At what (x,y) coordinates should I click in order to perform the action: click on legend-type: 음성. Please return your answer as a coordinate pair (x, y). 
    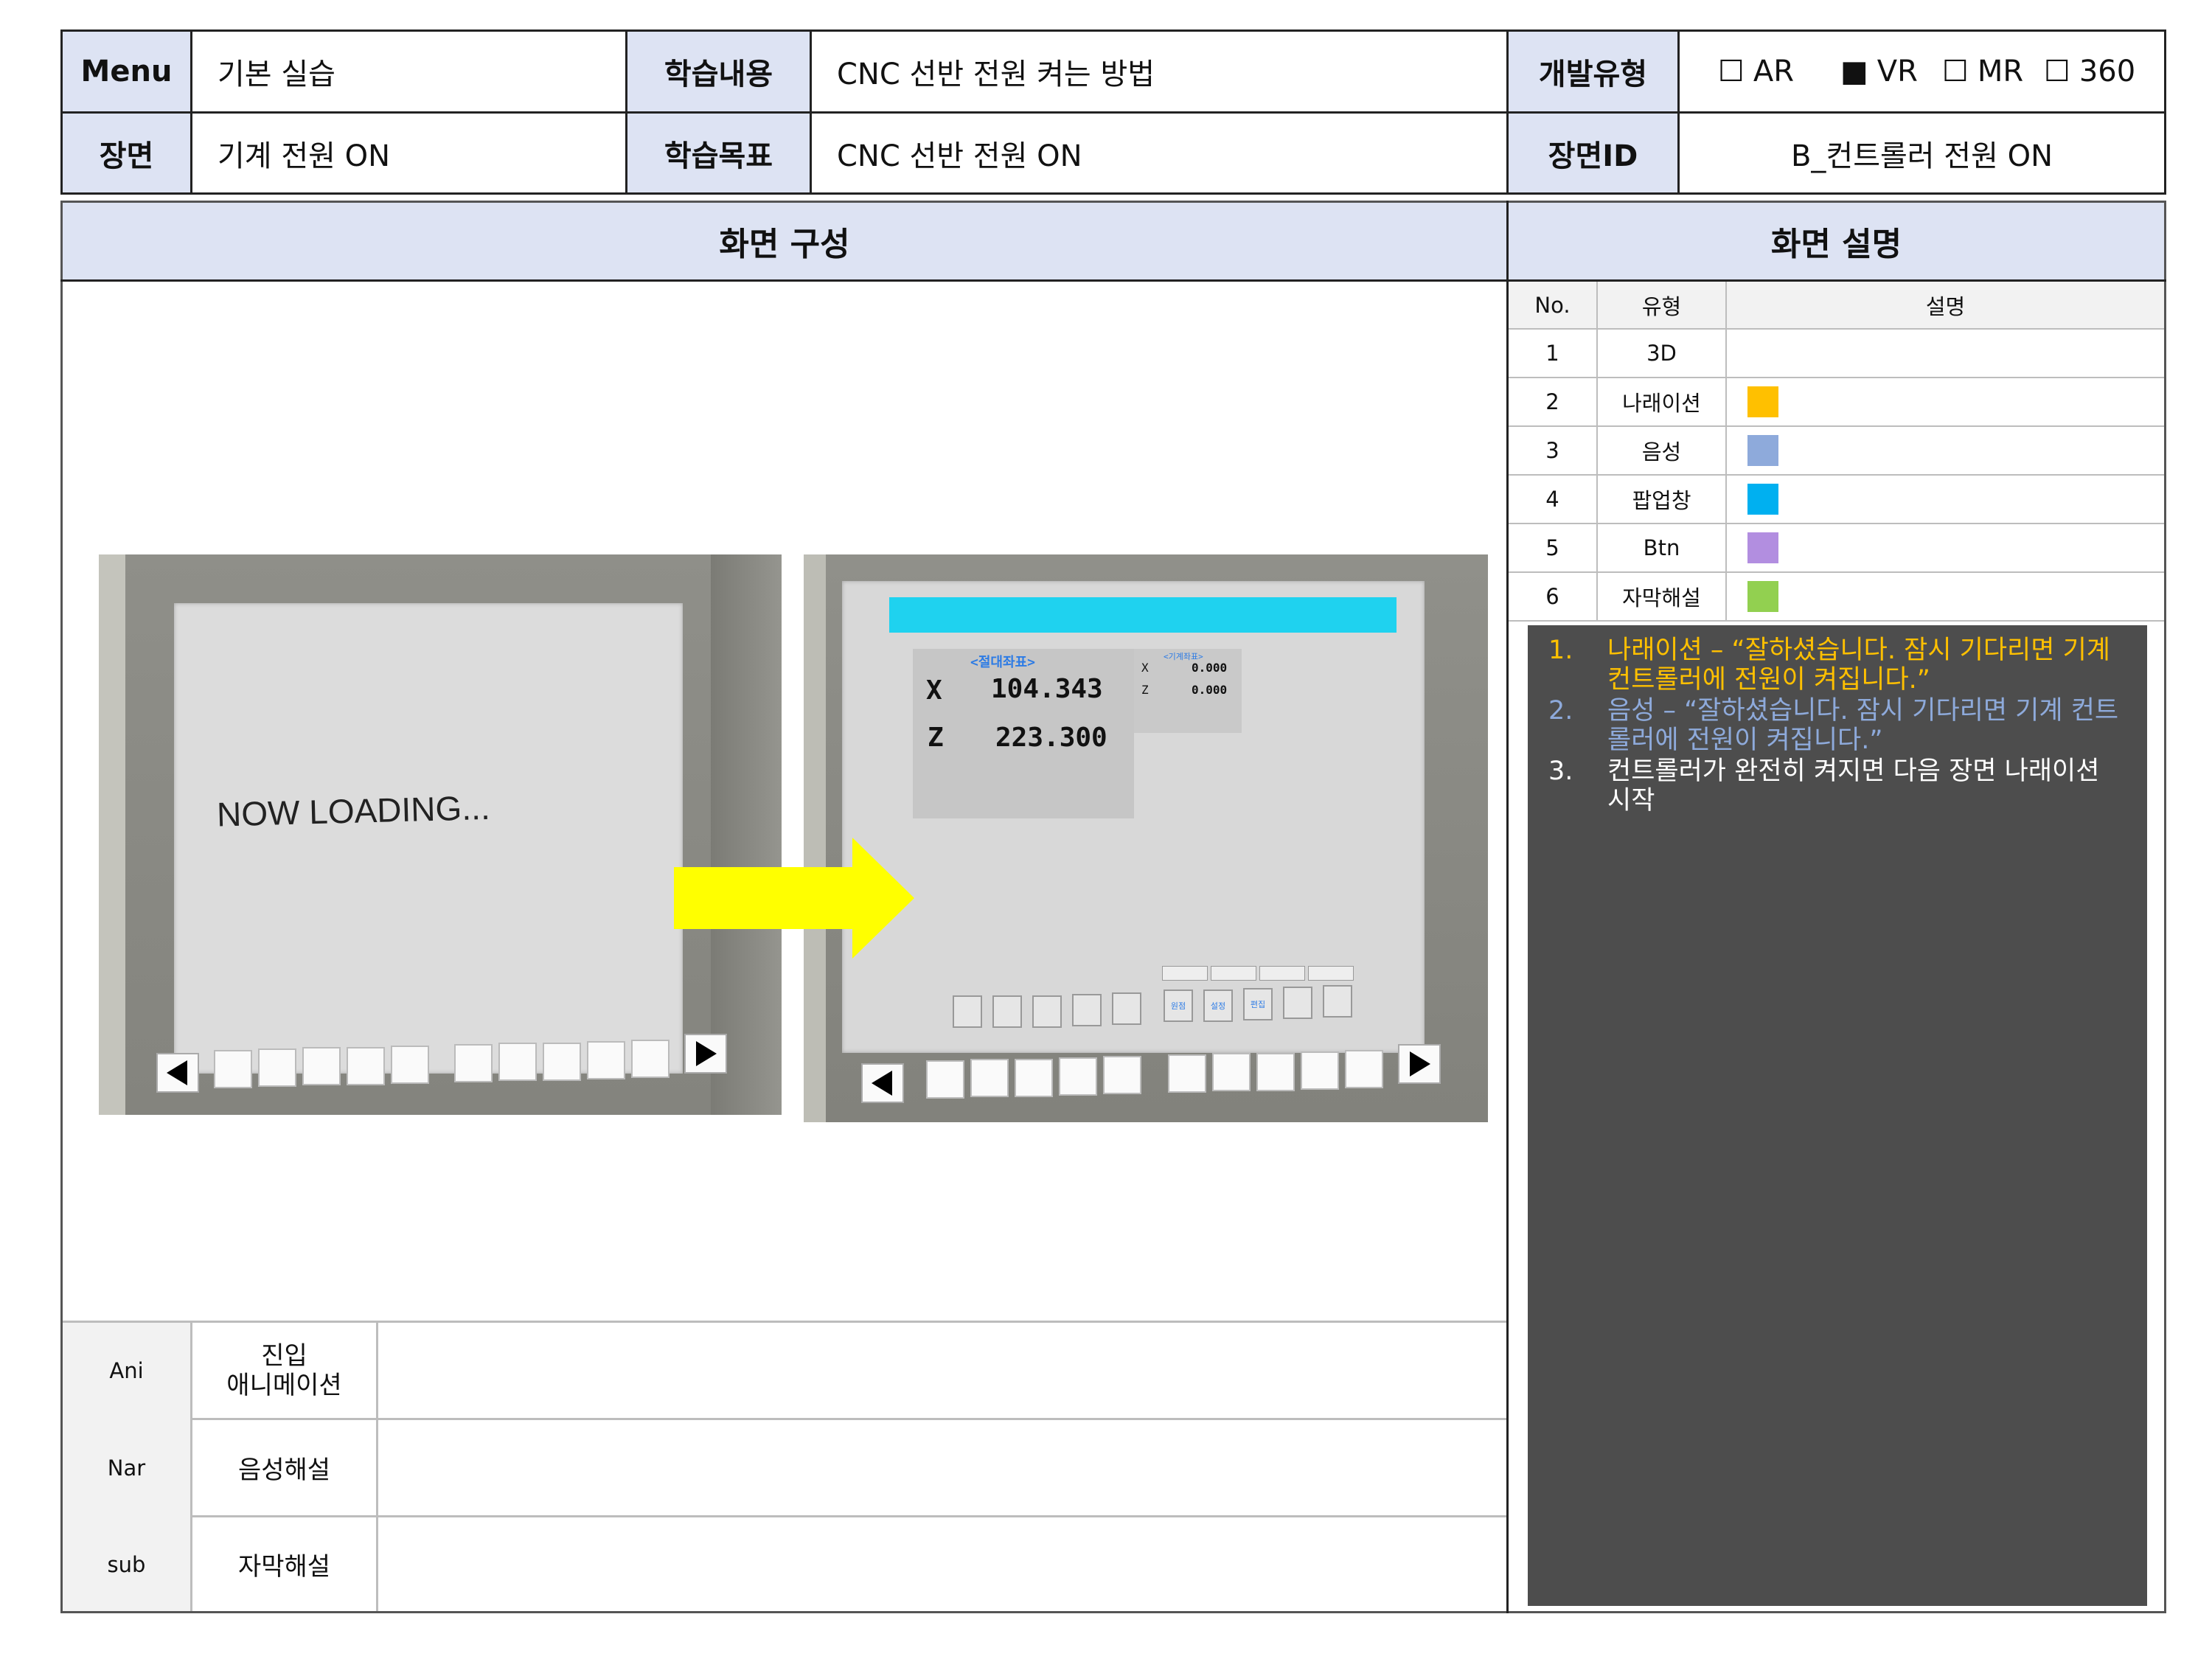
    Looking at the image, I should click on (1661, 452).